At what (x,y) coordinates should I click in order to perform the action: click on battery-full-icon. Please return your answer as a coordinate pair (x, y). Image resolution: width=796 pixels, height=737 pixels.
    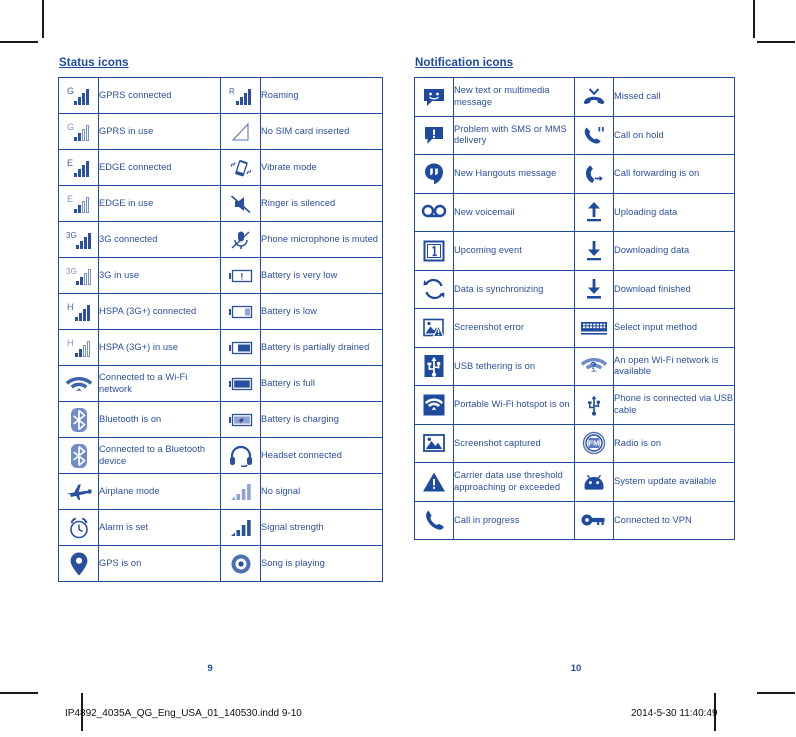
    Looking at the image, I should click on (240, 383).